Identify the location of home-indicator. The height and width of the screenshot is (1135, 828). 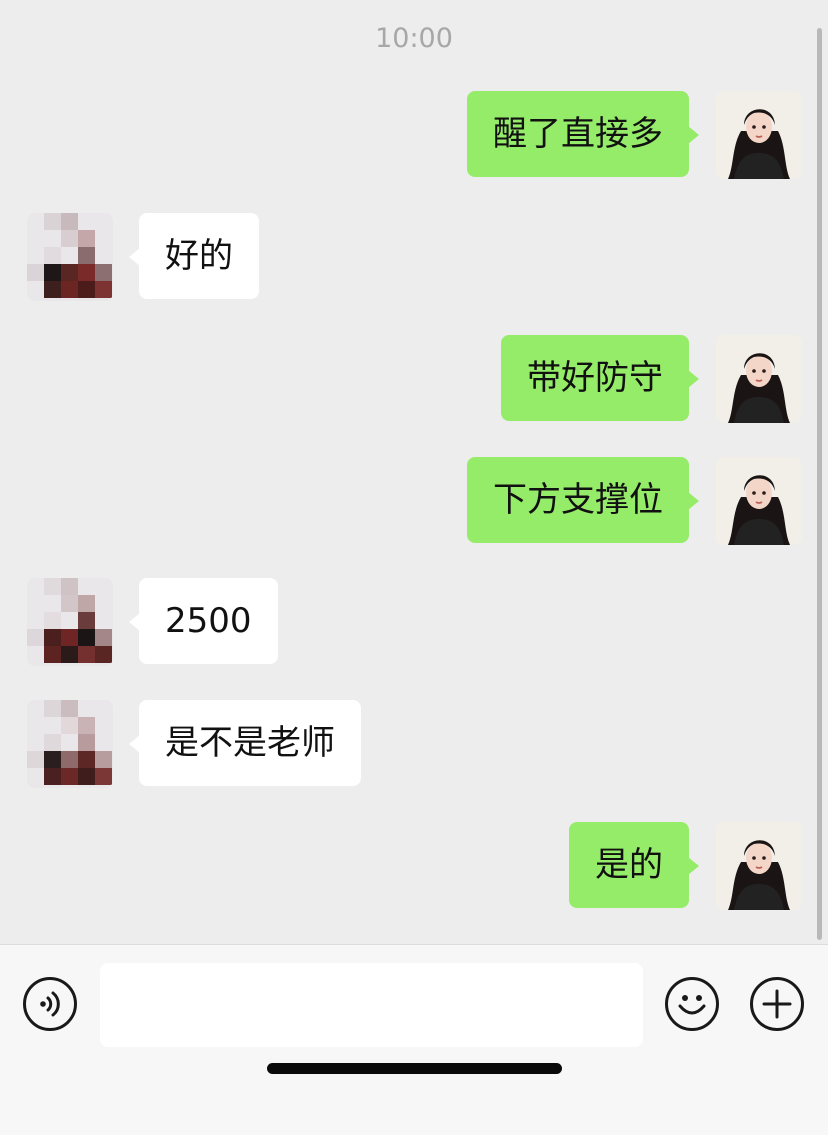
(414, 1068).